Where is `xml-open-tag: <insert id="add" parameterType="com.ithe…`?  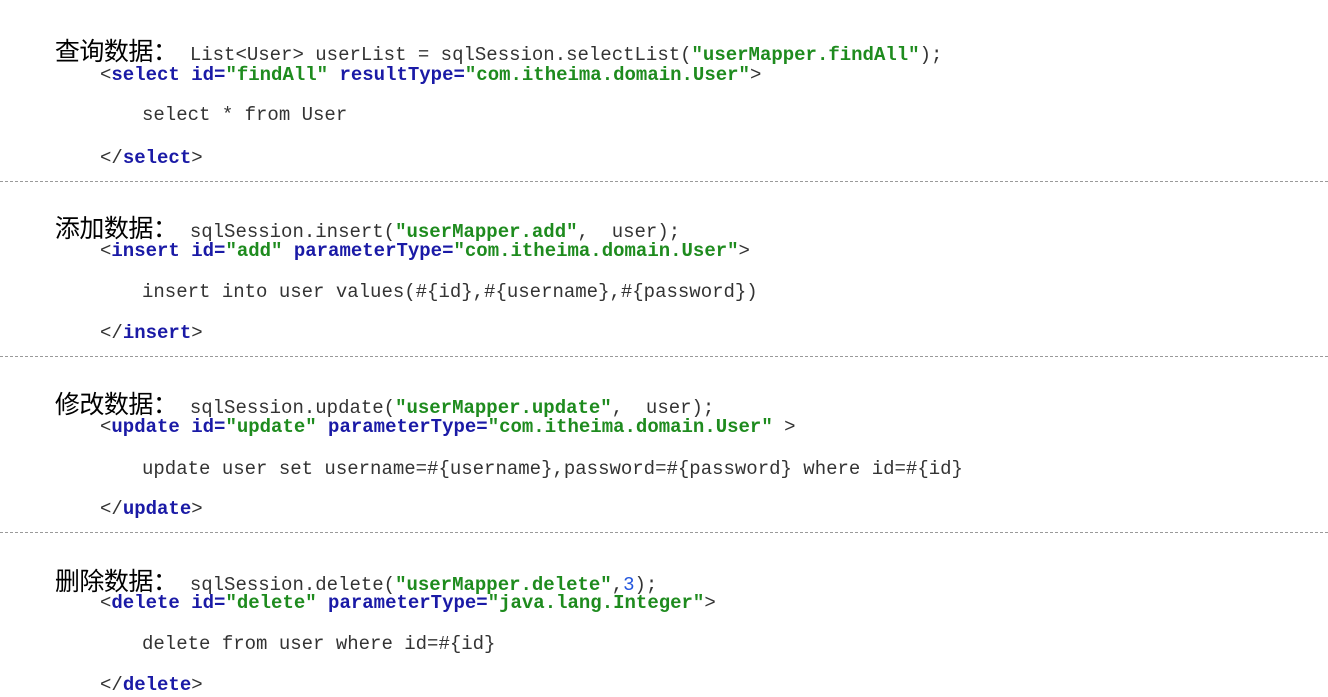 xml-open-tag: <insert id="add" parameterType="com.ithe… is located at coordinates (425, 251).